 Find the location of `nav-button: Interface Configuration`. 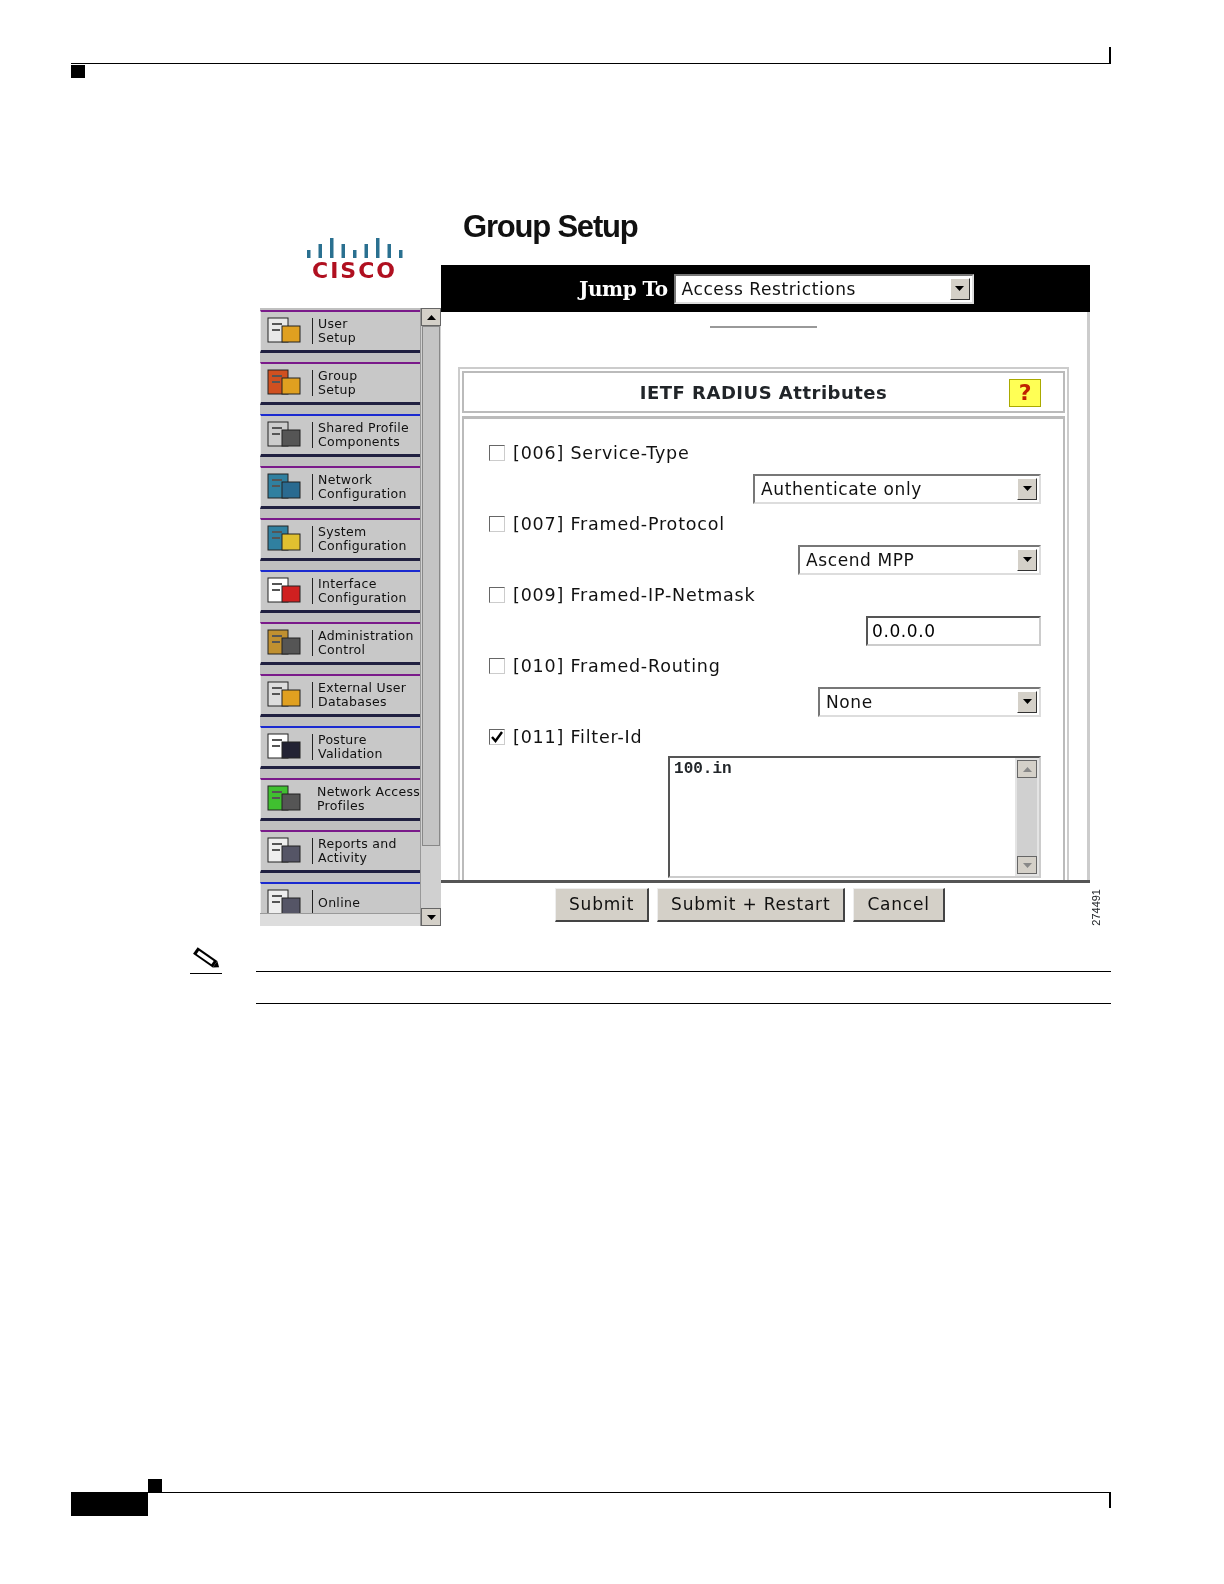

nav-button: Interface Configuration is located at coordinates (340, 591).